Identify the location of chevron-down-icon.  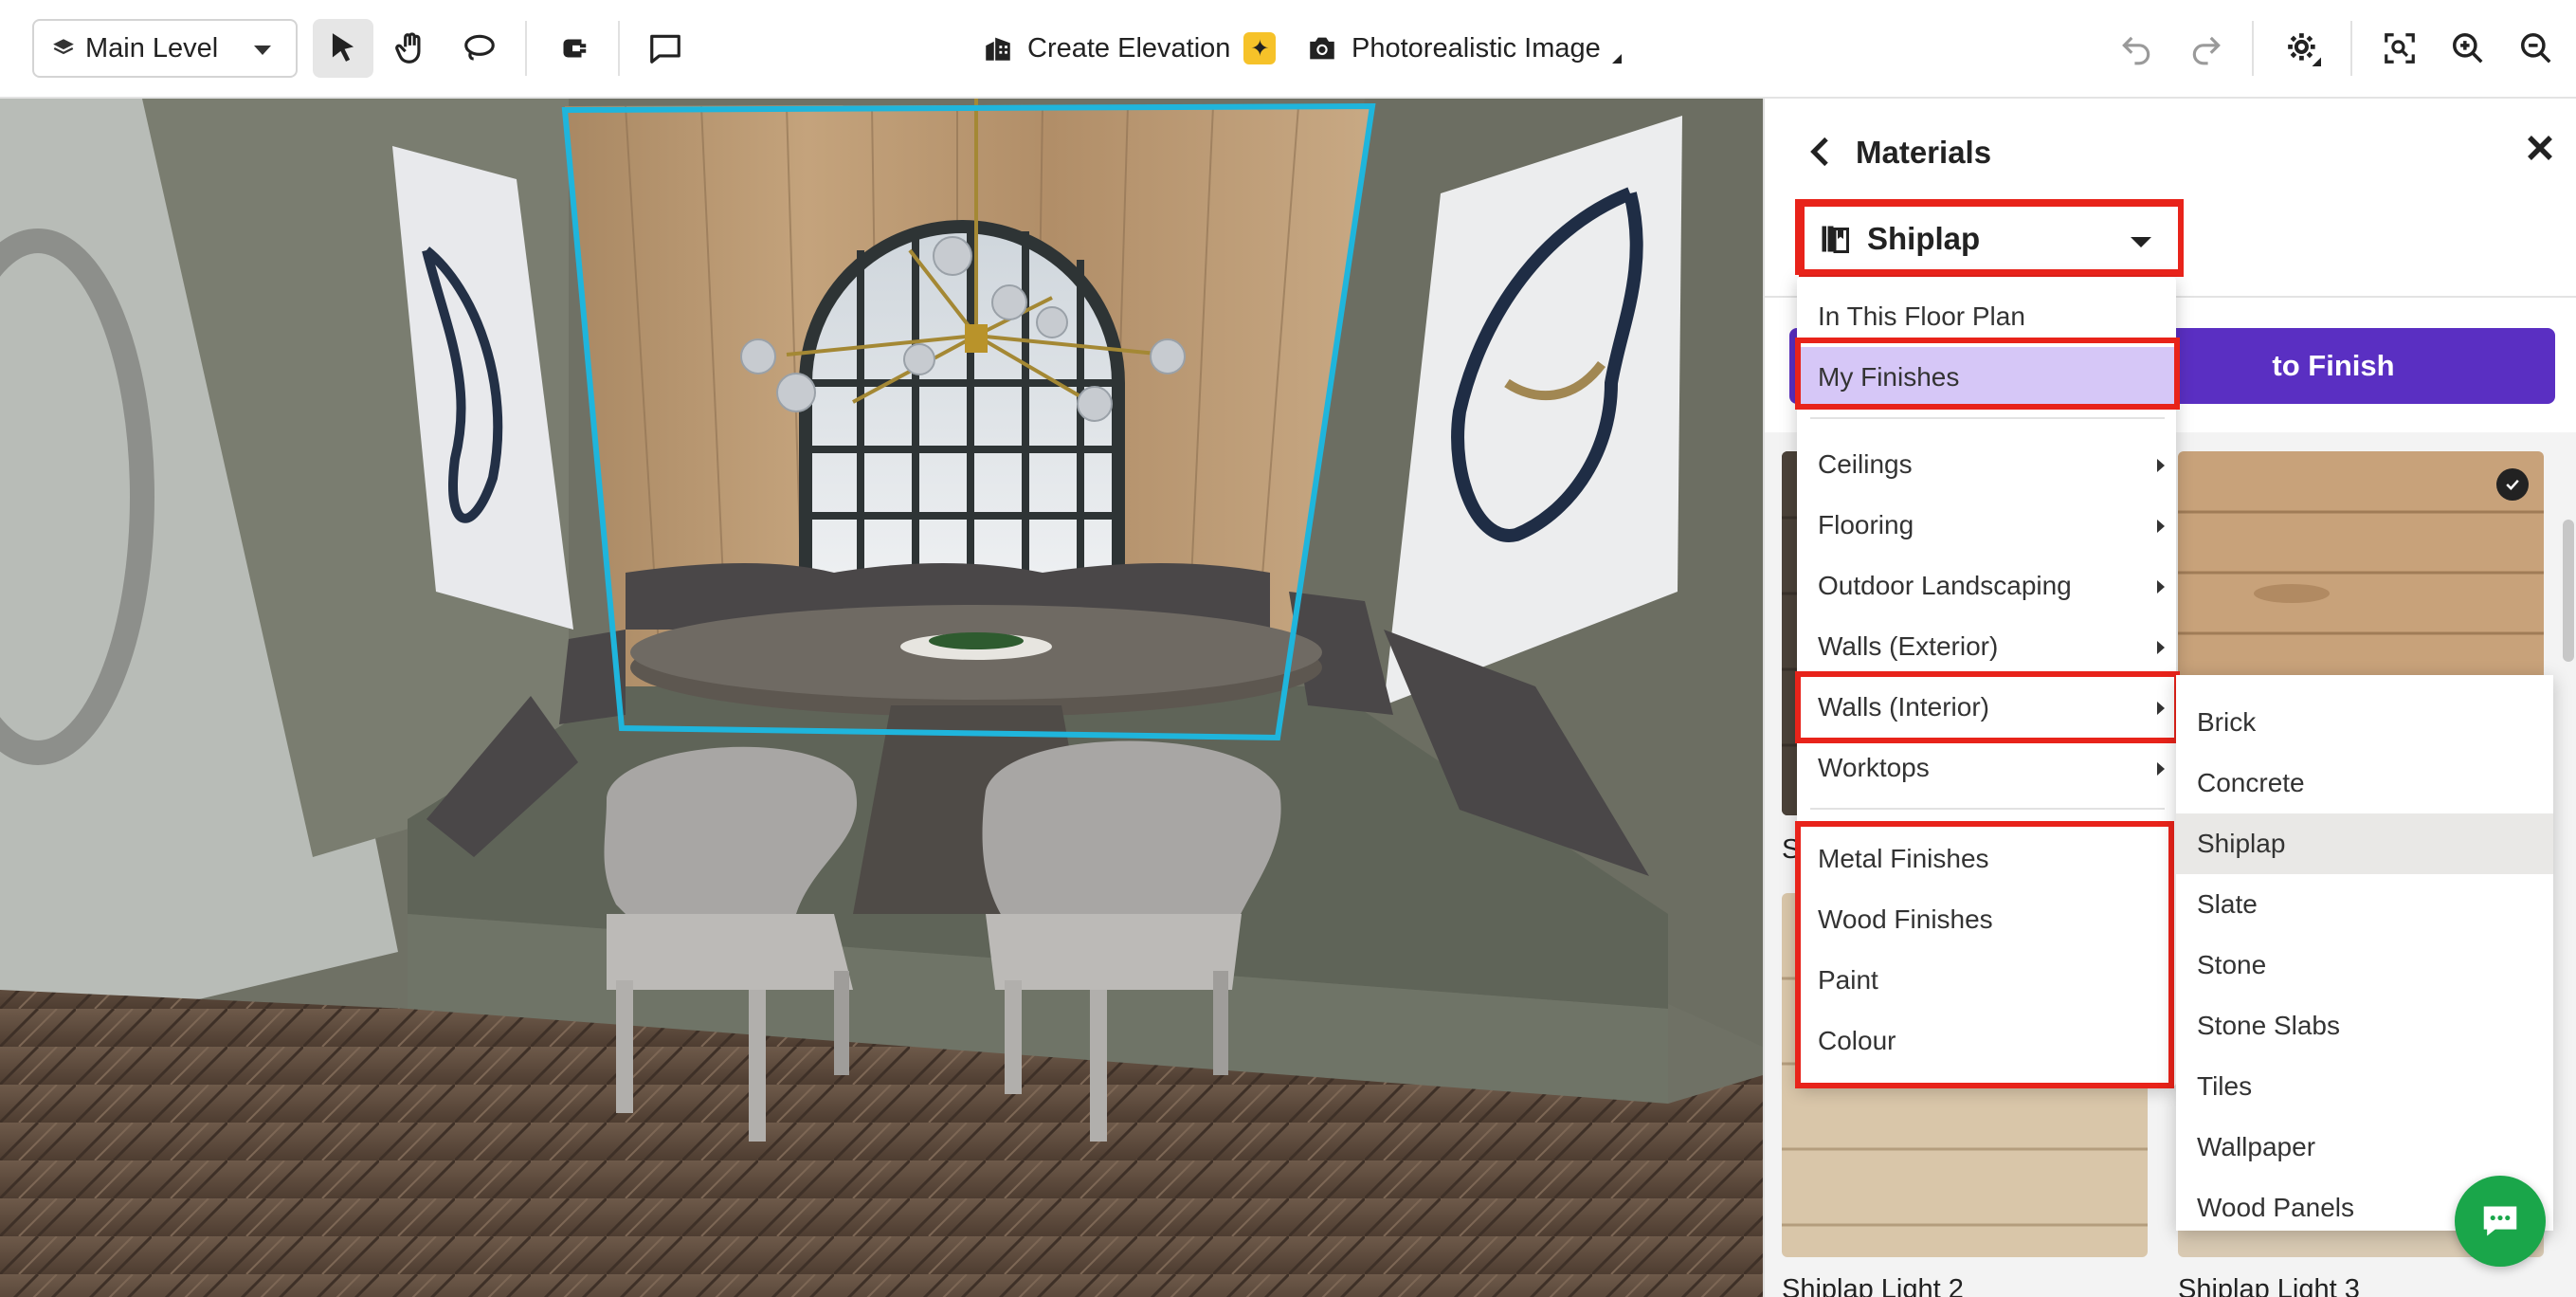
(262, 50).